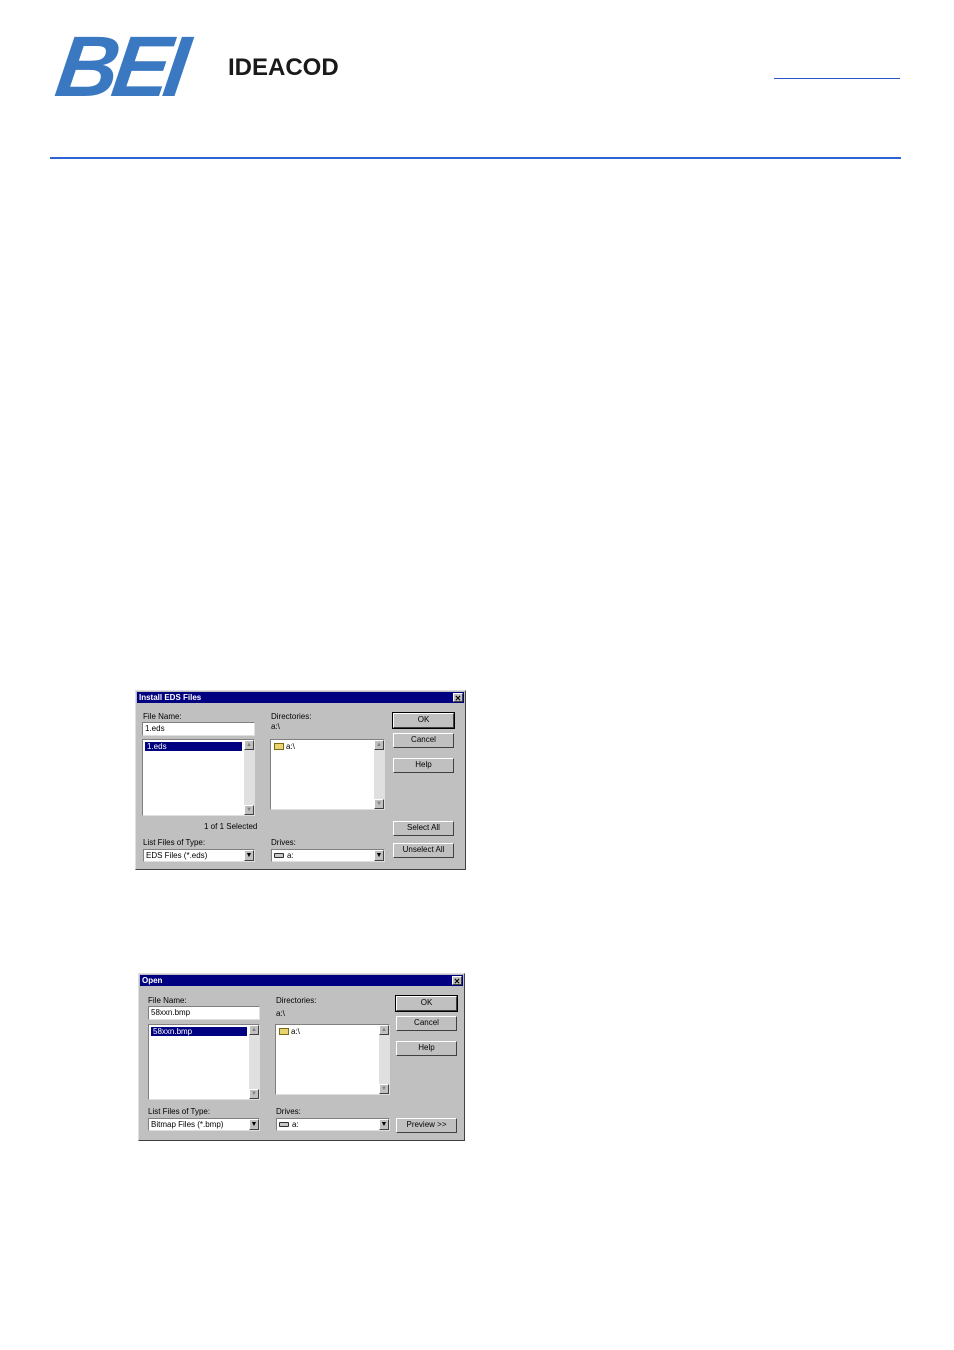 The image size is (954, 1350). I want to click on file-type-select: Bitmap Files (*.bmp) ▼, so click(204, 1124).